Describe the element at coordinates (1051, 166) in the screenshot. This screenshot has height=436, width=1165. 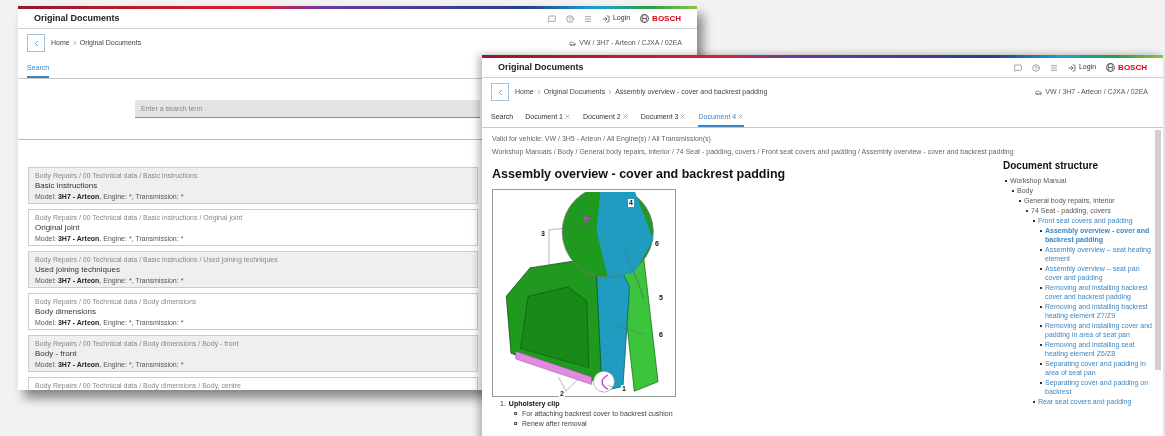
I see `structure-heading: Document structure` at that location.